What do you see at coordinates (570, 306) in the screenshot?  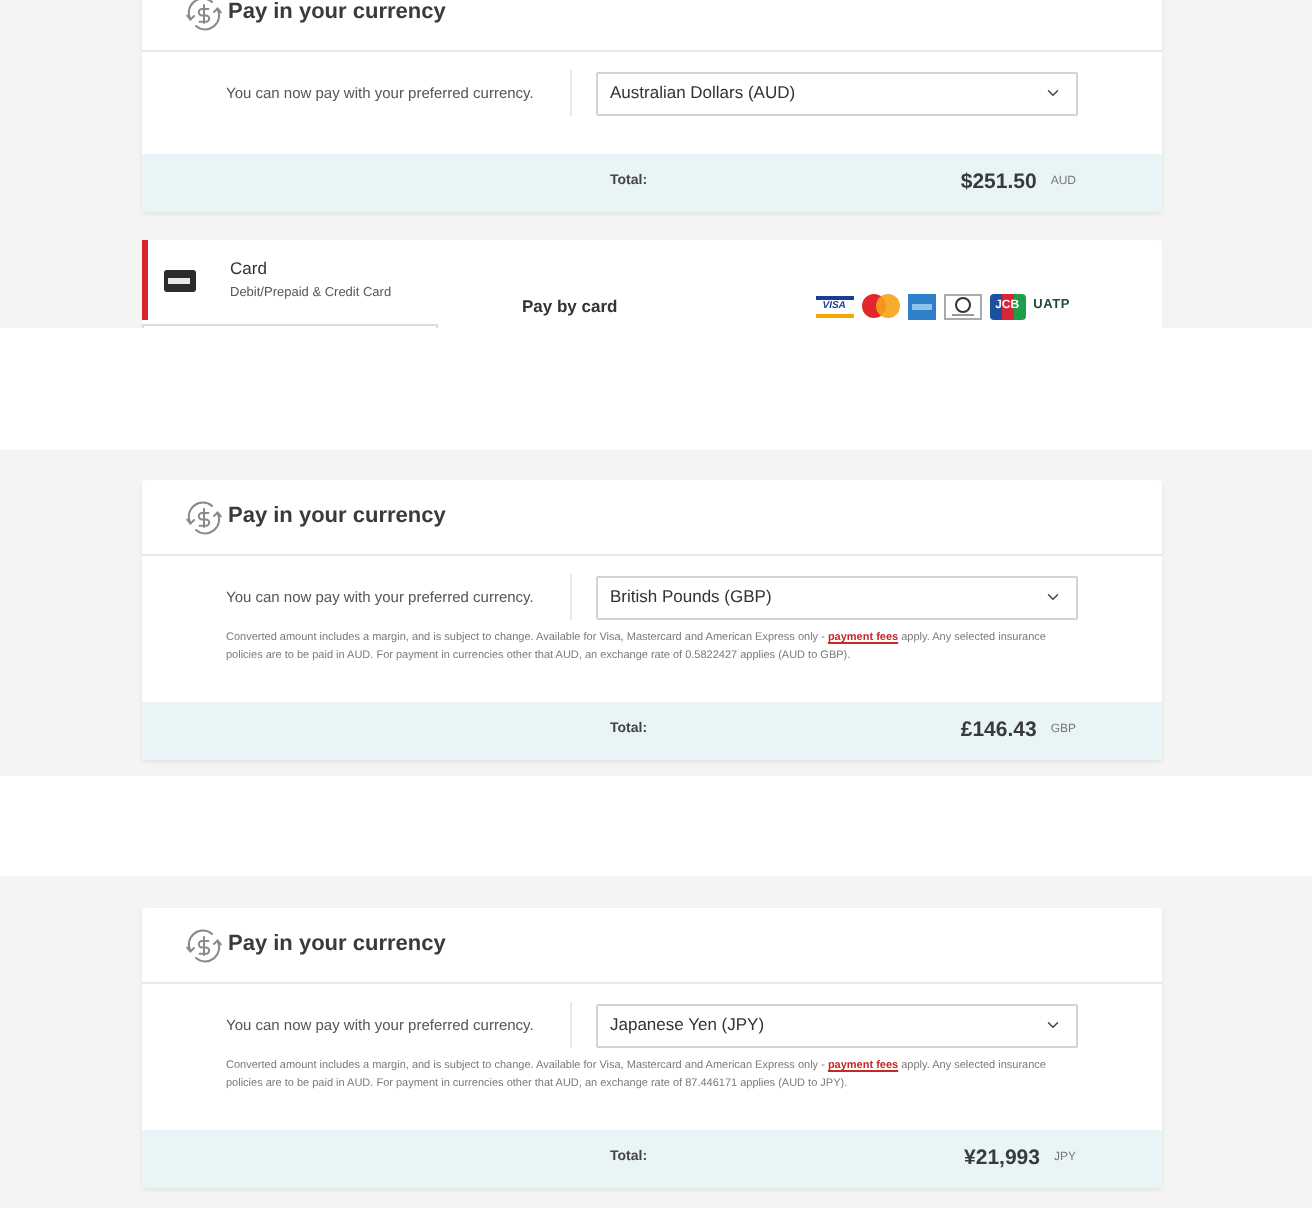 I see `payment-heading: Pay by card` at bounding box center [570, 306].